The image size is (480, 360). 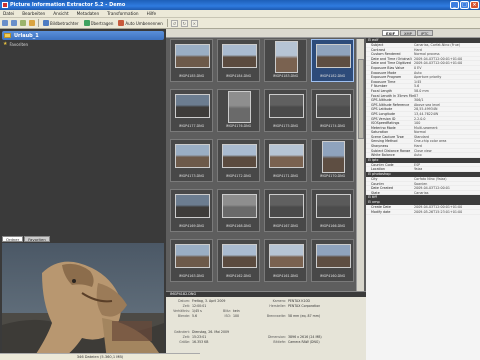 What do you see at coordinates (13, 239) in the screenshot?
I see `tab-ordner: Ordner` at bounding box center [13, 239].